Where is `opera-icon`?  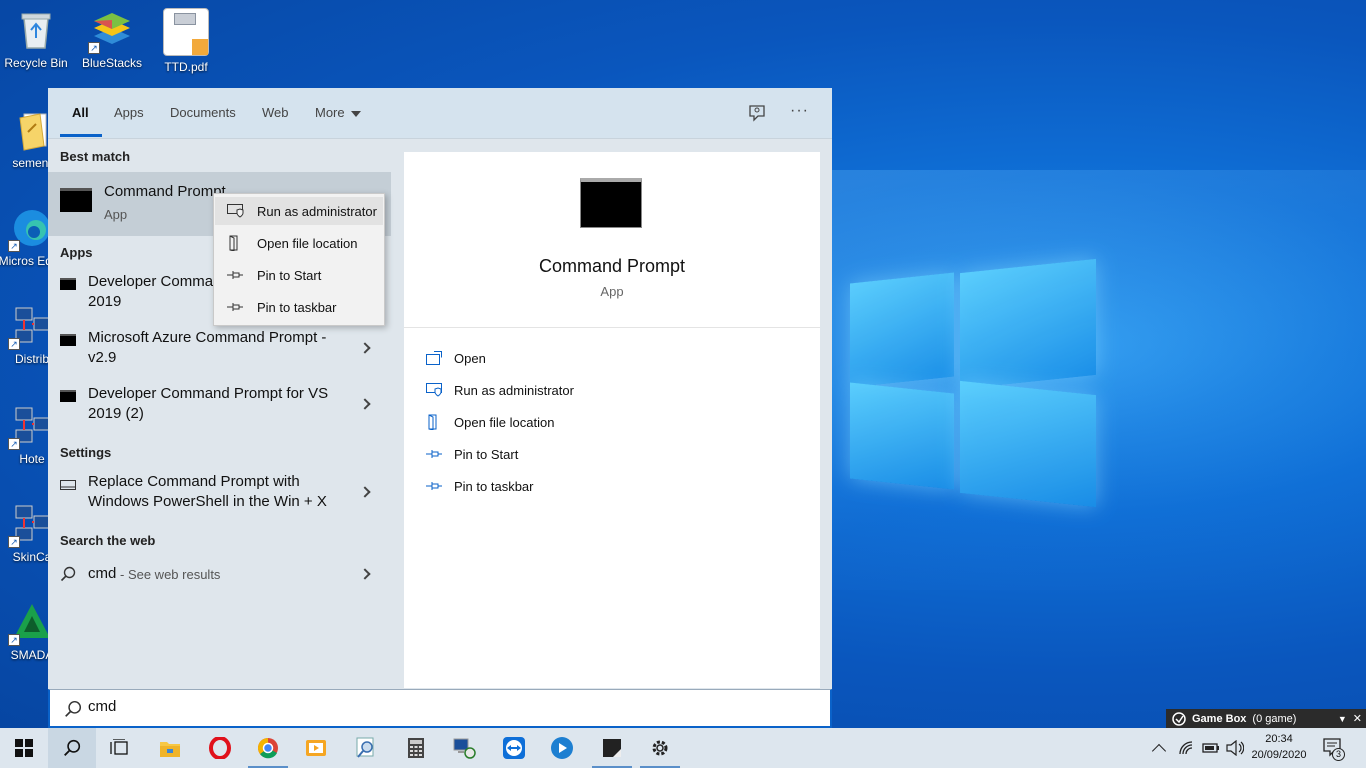 opera-icon is located at coordinates (220, 748).